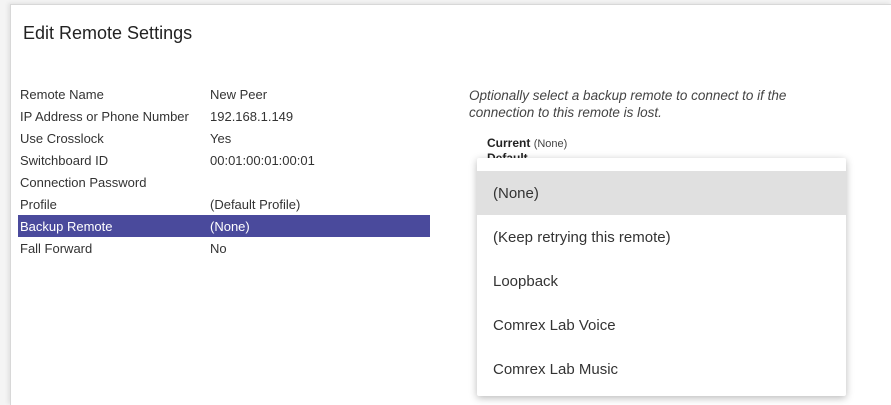  I want to click on setting-label: Fall Forward, so click(56, 248).